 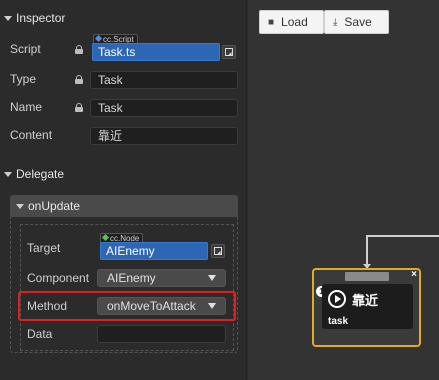 What do you see at coordinates (105, 237) in the screenshot?
I see `node-tag-icon` at bounding box center [105, 237].